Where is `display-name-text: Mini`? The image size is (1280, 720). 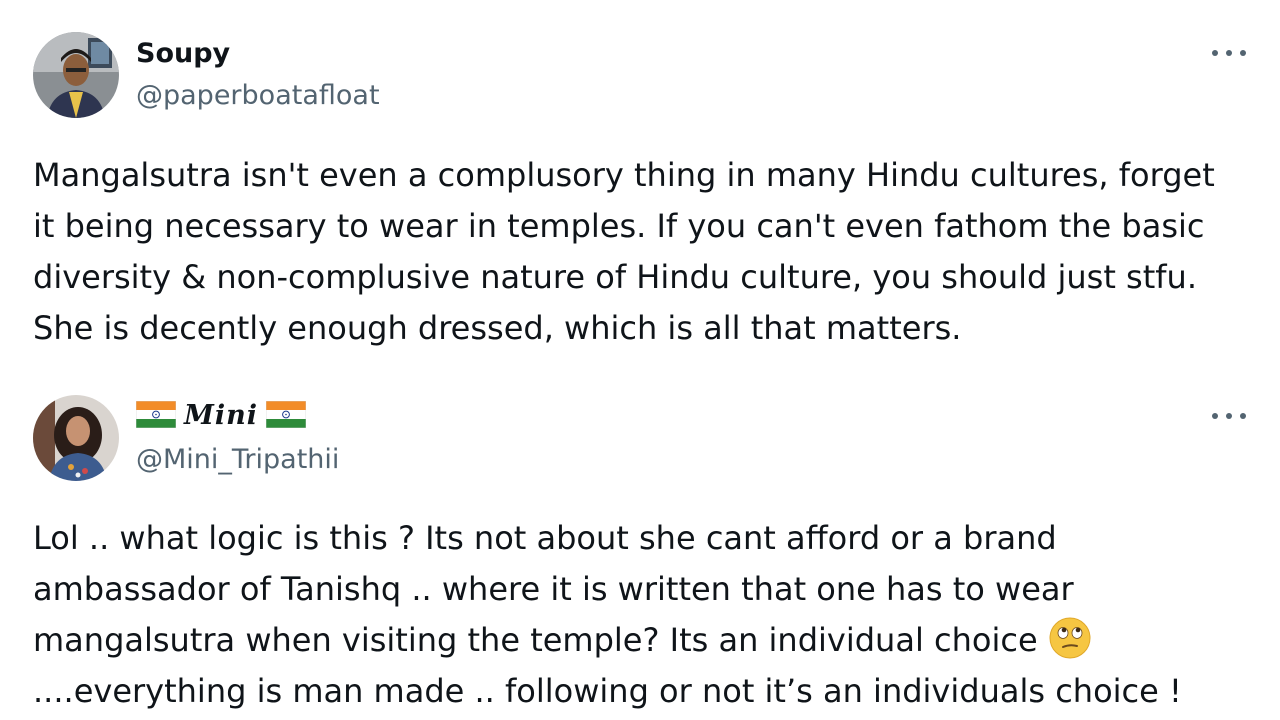 display-name-text: Mini is located at coordinates (221, 415).